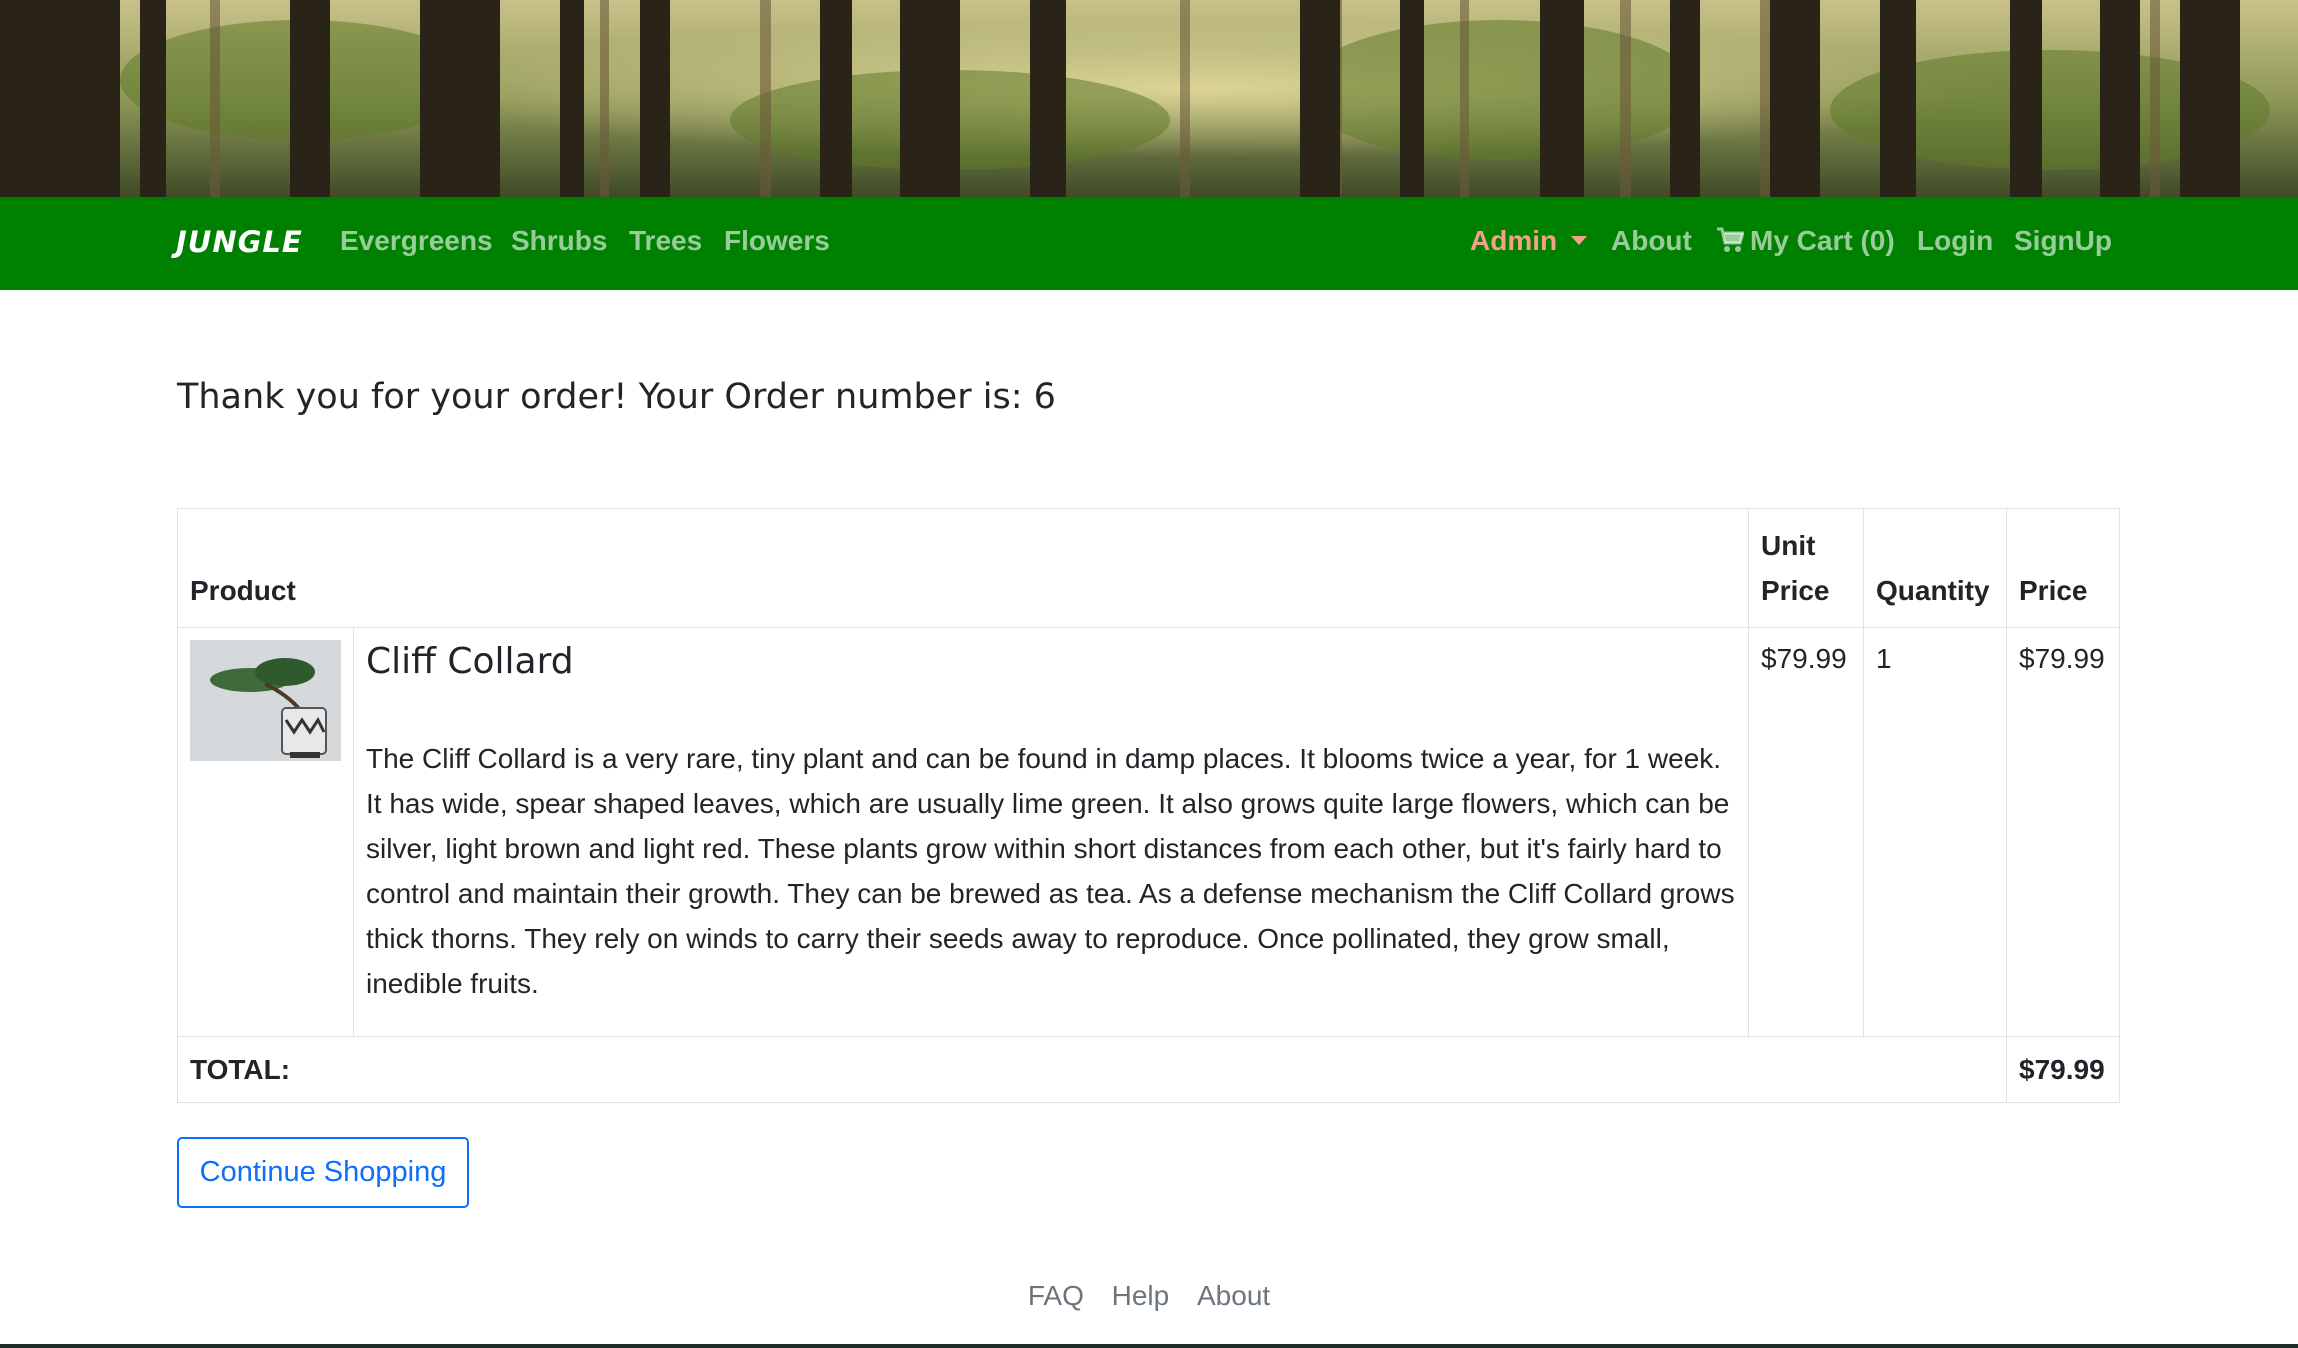 This screenshot has height=1348, width=2298. What do you see at coordinates (1651, 241) in the screenshot?
I see `nav-link-about: About` at bounding box center [1651, 241].